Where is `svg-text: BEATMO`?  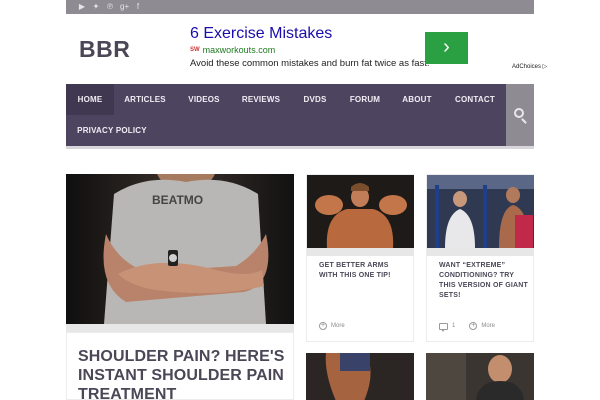
svg-text: BEATMO is located at coordinates (177, 200).